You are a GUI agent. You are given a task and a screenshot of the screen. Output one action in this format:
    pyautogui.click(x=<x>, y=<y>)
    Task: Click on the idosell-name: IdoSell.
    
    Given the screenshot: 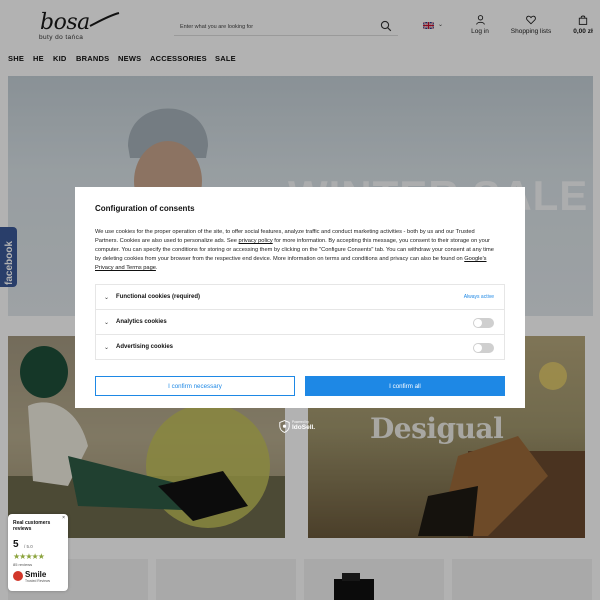 What is the action you would take?
    pyautogui.click(x=304, y=427)
    